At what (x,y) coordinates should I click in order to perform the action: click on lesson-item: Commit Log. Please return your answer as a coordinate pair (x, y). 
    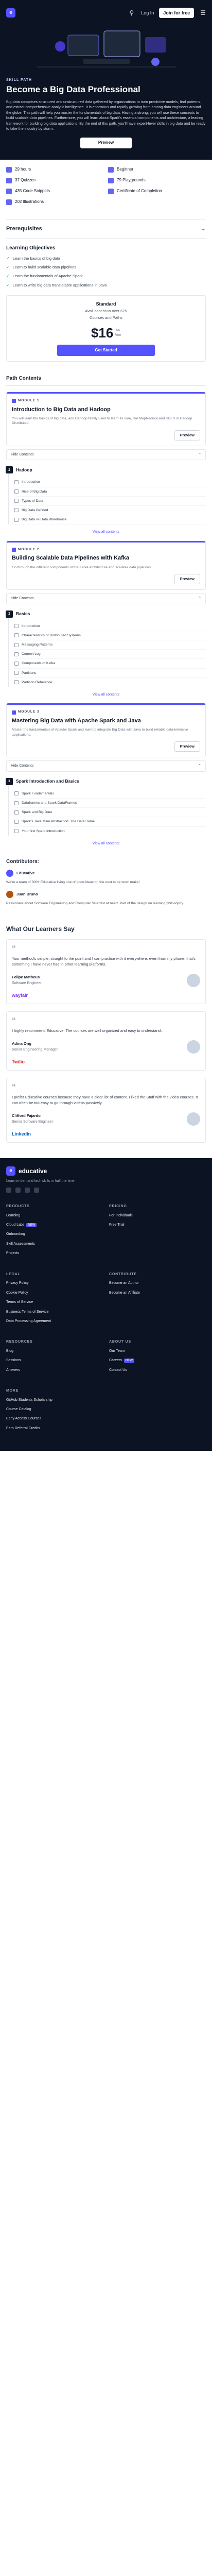
    Looking at the image, I should click on (110, 654).